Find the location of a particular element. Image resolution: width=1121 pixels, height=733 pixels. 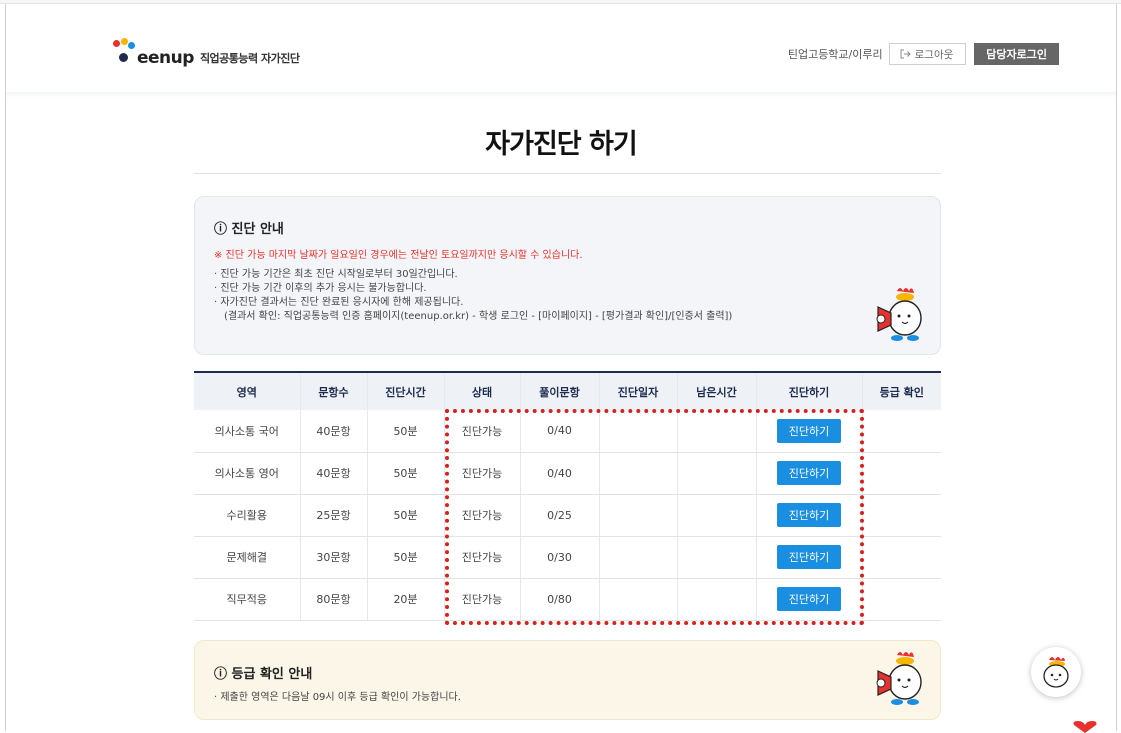

user-name: 틴업고등학교/이루리 is located at coordinates (835, 54).